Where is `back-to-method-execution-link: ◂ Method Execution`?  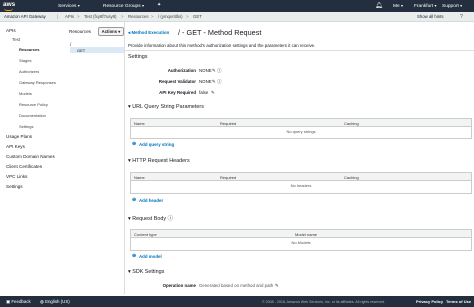 back-to-method-execution-link: ◂ Method Execution is located at coordinates (148, 33).